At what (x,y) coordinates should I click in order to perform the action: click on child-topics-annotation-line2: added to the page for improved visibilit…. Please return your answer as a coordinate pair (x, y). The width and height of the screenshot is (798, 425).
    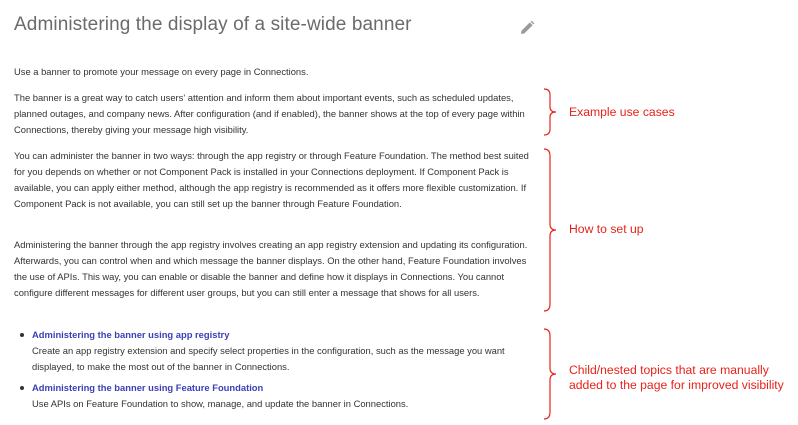
    Looking at the image, I should click on (676, 385).